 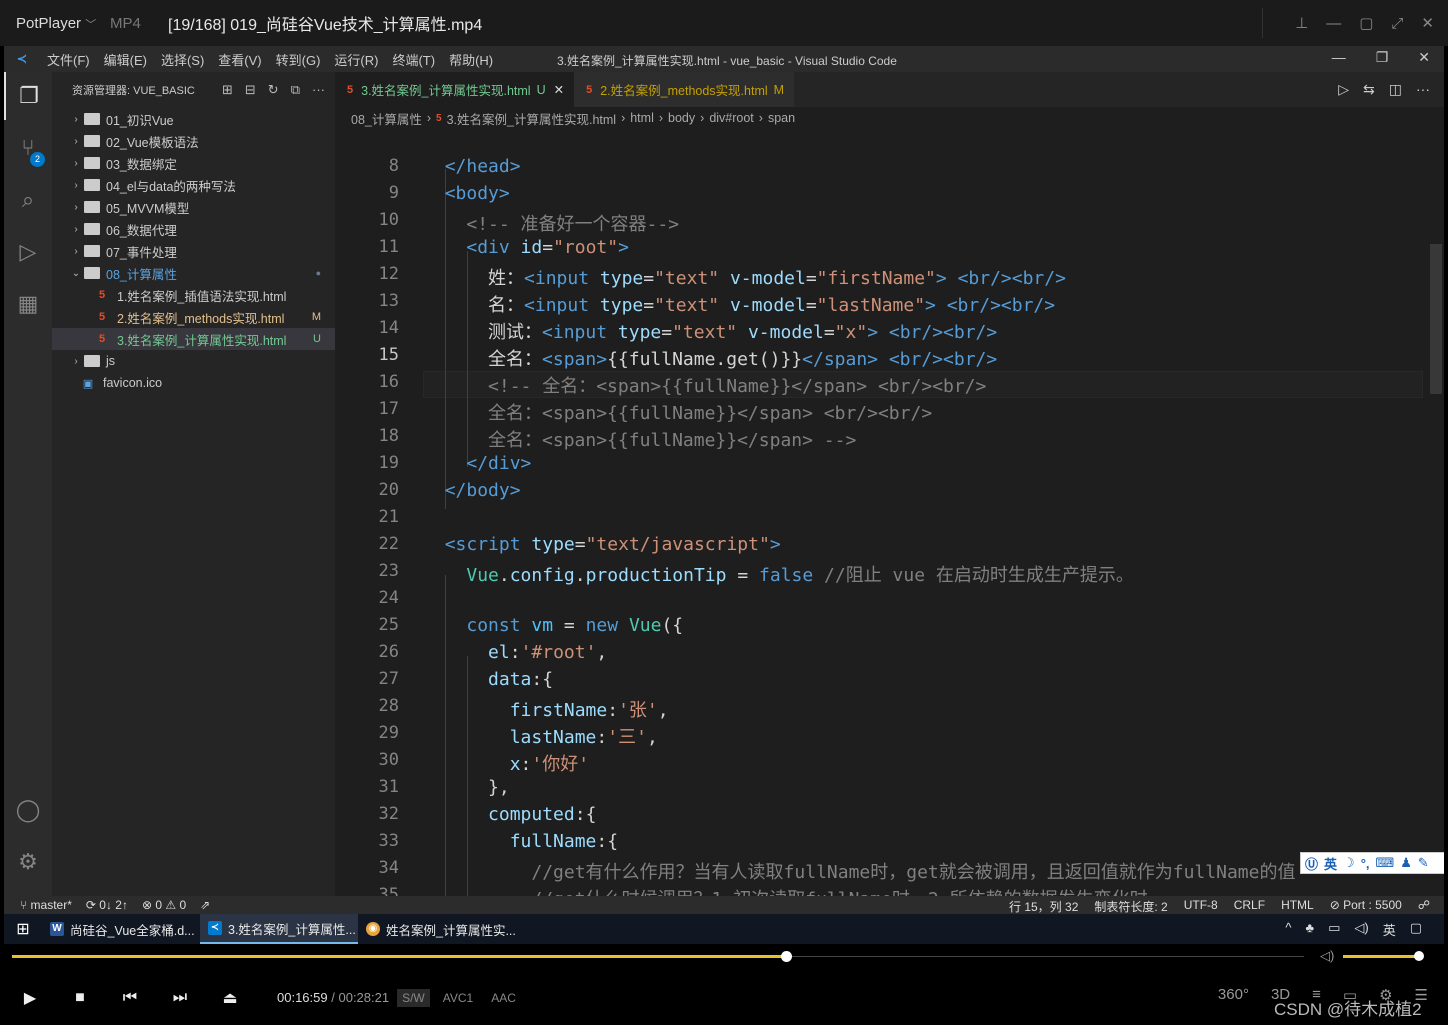 I want to click on search-icon: ⌕, so click(x=28, y=200).